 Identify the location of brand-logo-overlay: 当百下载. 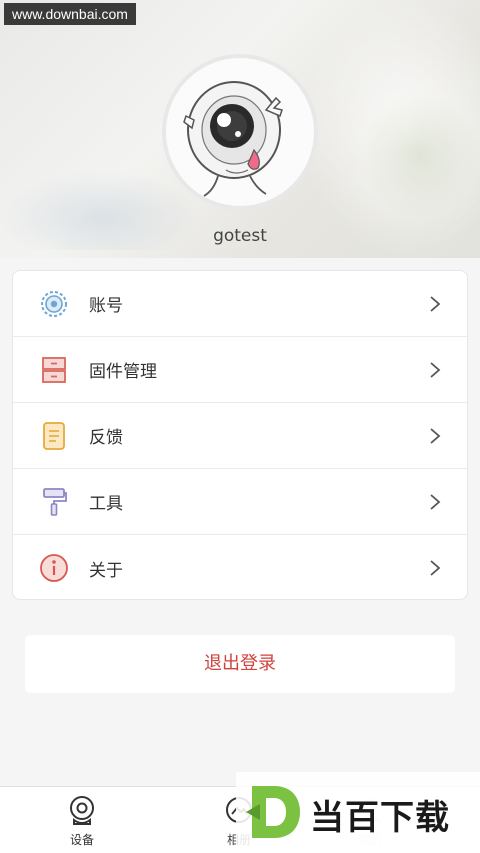
(358, 812).